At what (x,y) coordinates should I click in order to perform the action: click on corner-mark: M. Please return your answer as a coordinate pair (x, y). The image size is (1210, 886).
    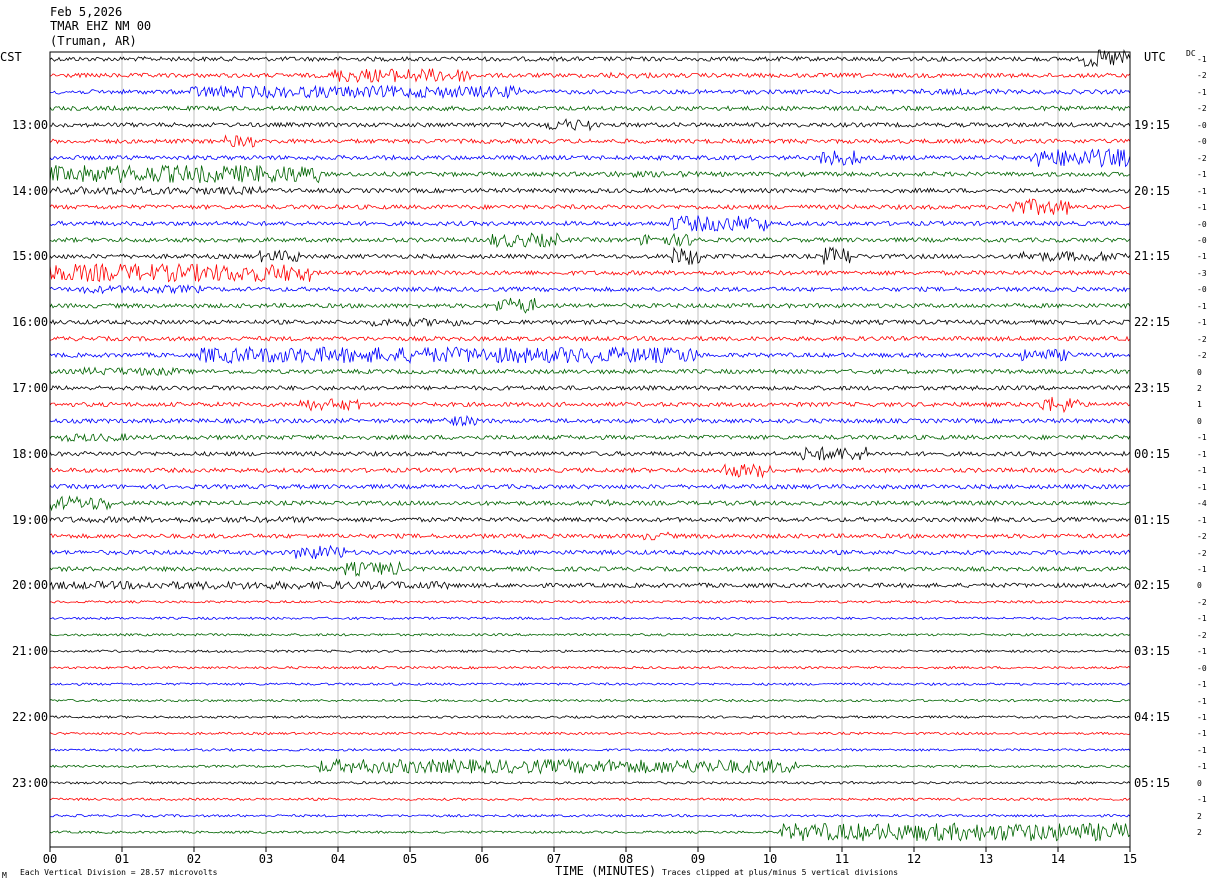
    Looking at the image, I should click on (4, 875).